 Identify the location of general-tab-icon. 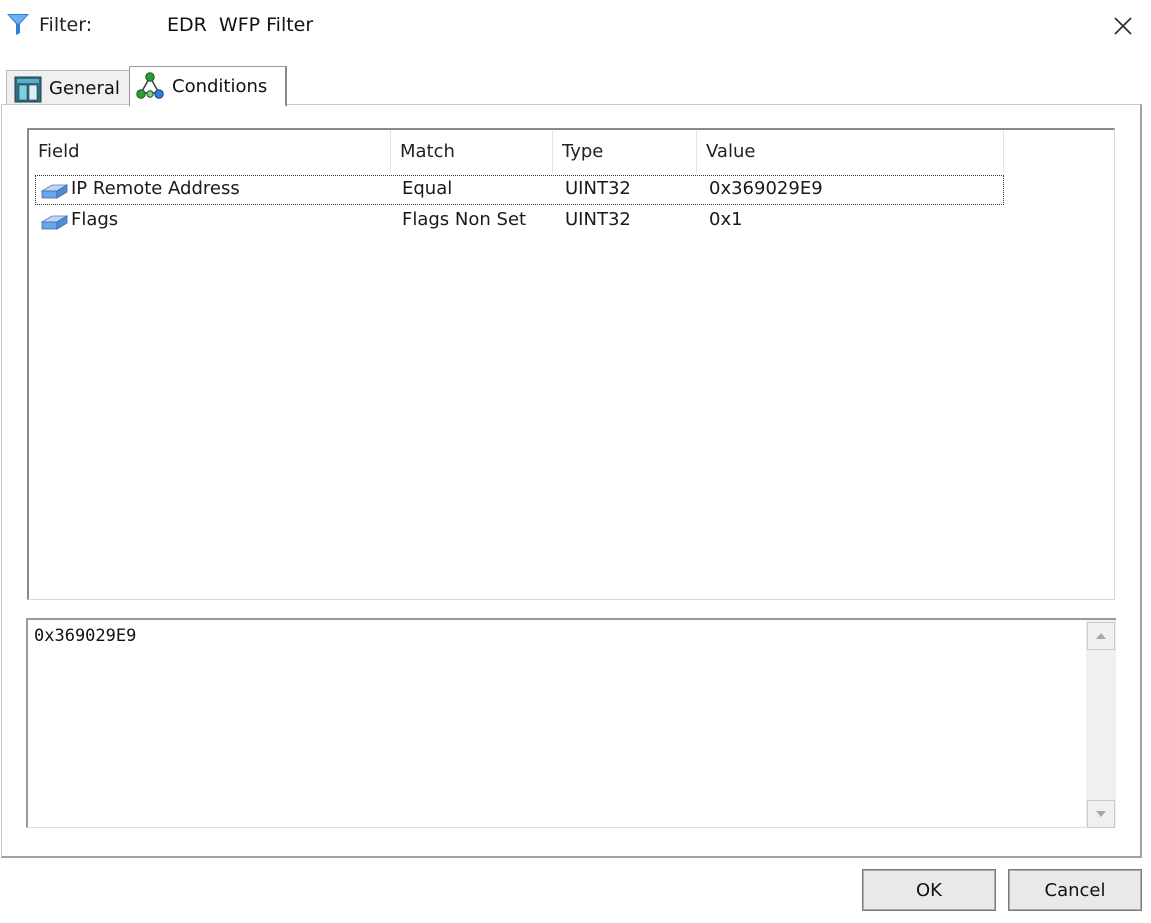
(28, 89).